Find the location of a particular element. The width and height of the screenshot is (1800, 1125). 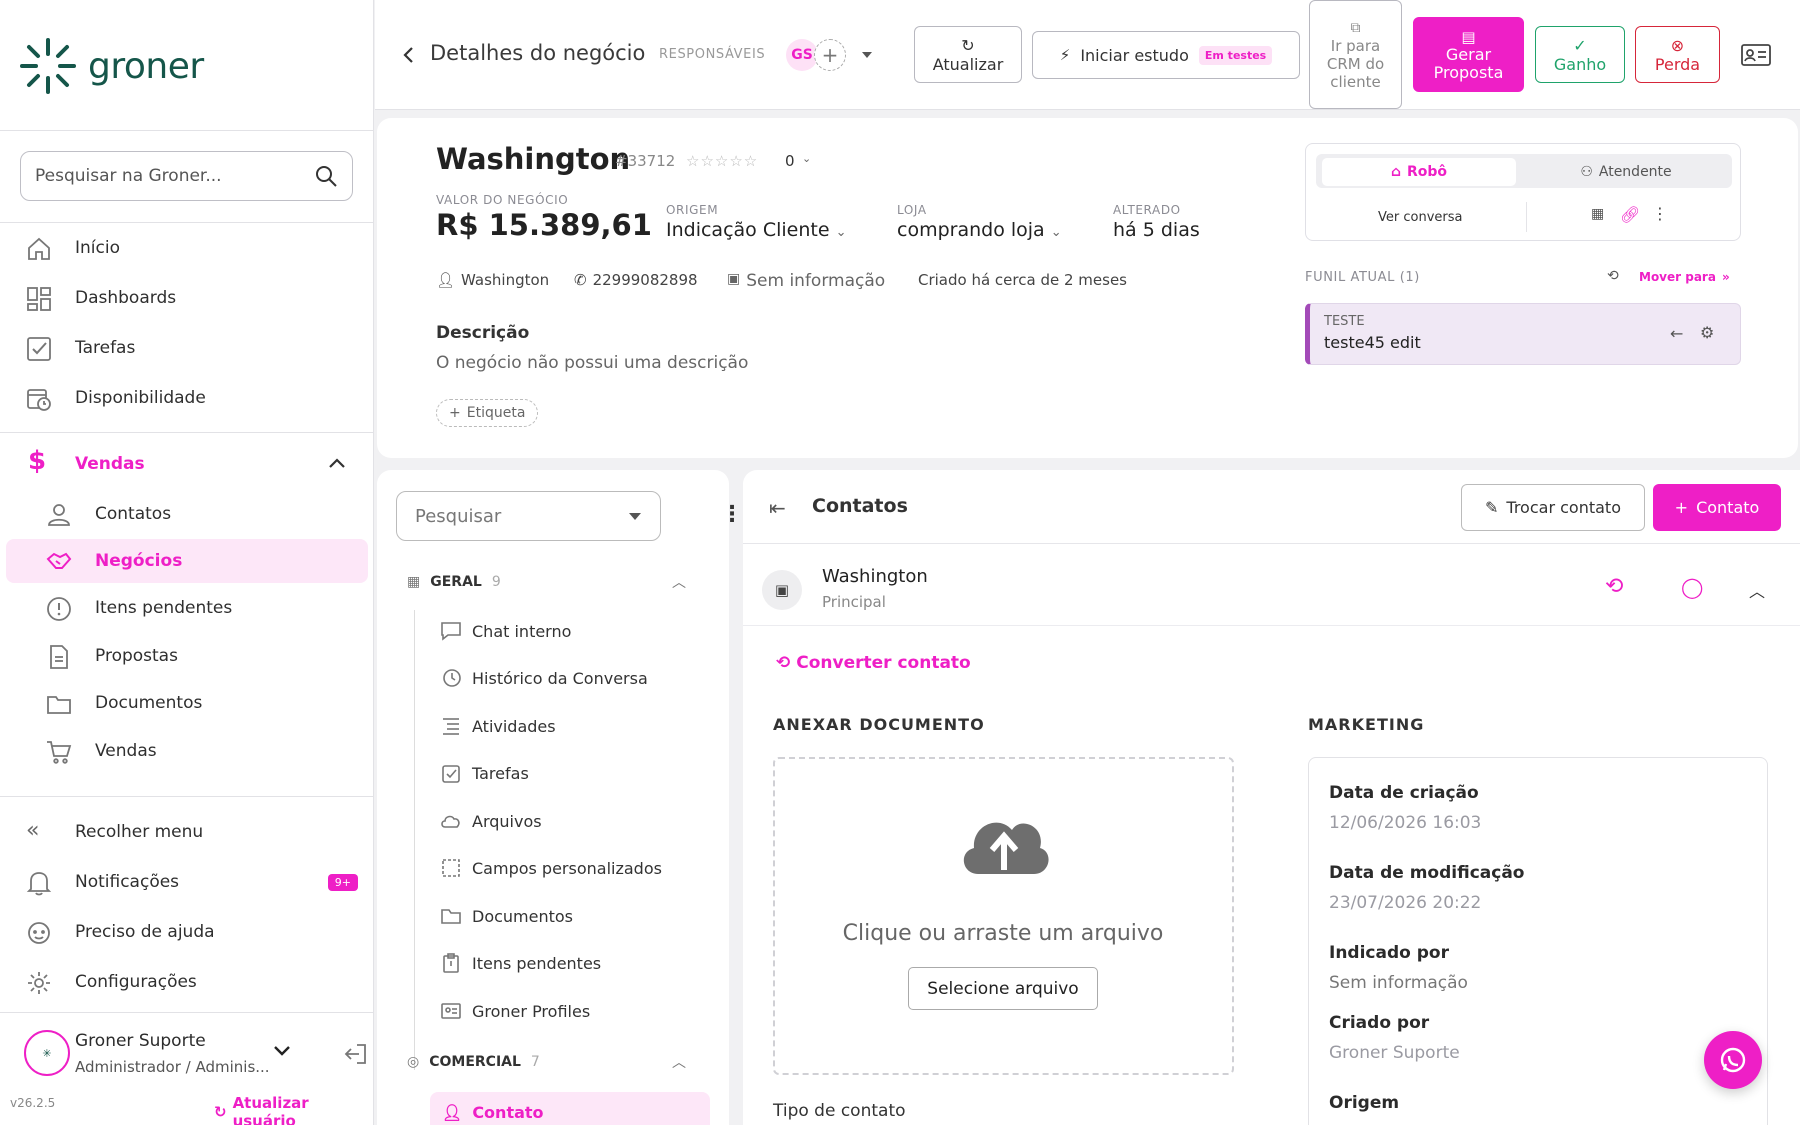

loja-select: comprando loja ⌄ is located at coordinates (979, 230).